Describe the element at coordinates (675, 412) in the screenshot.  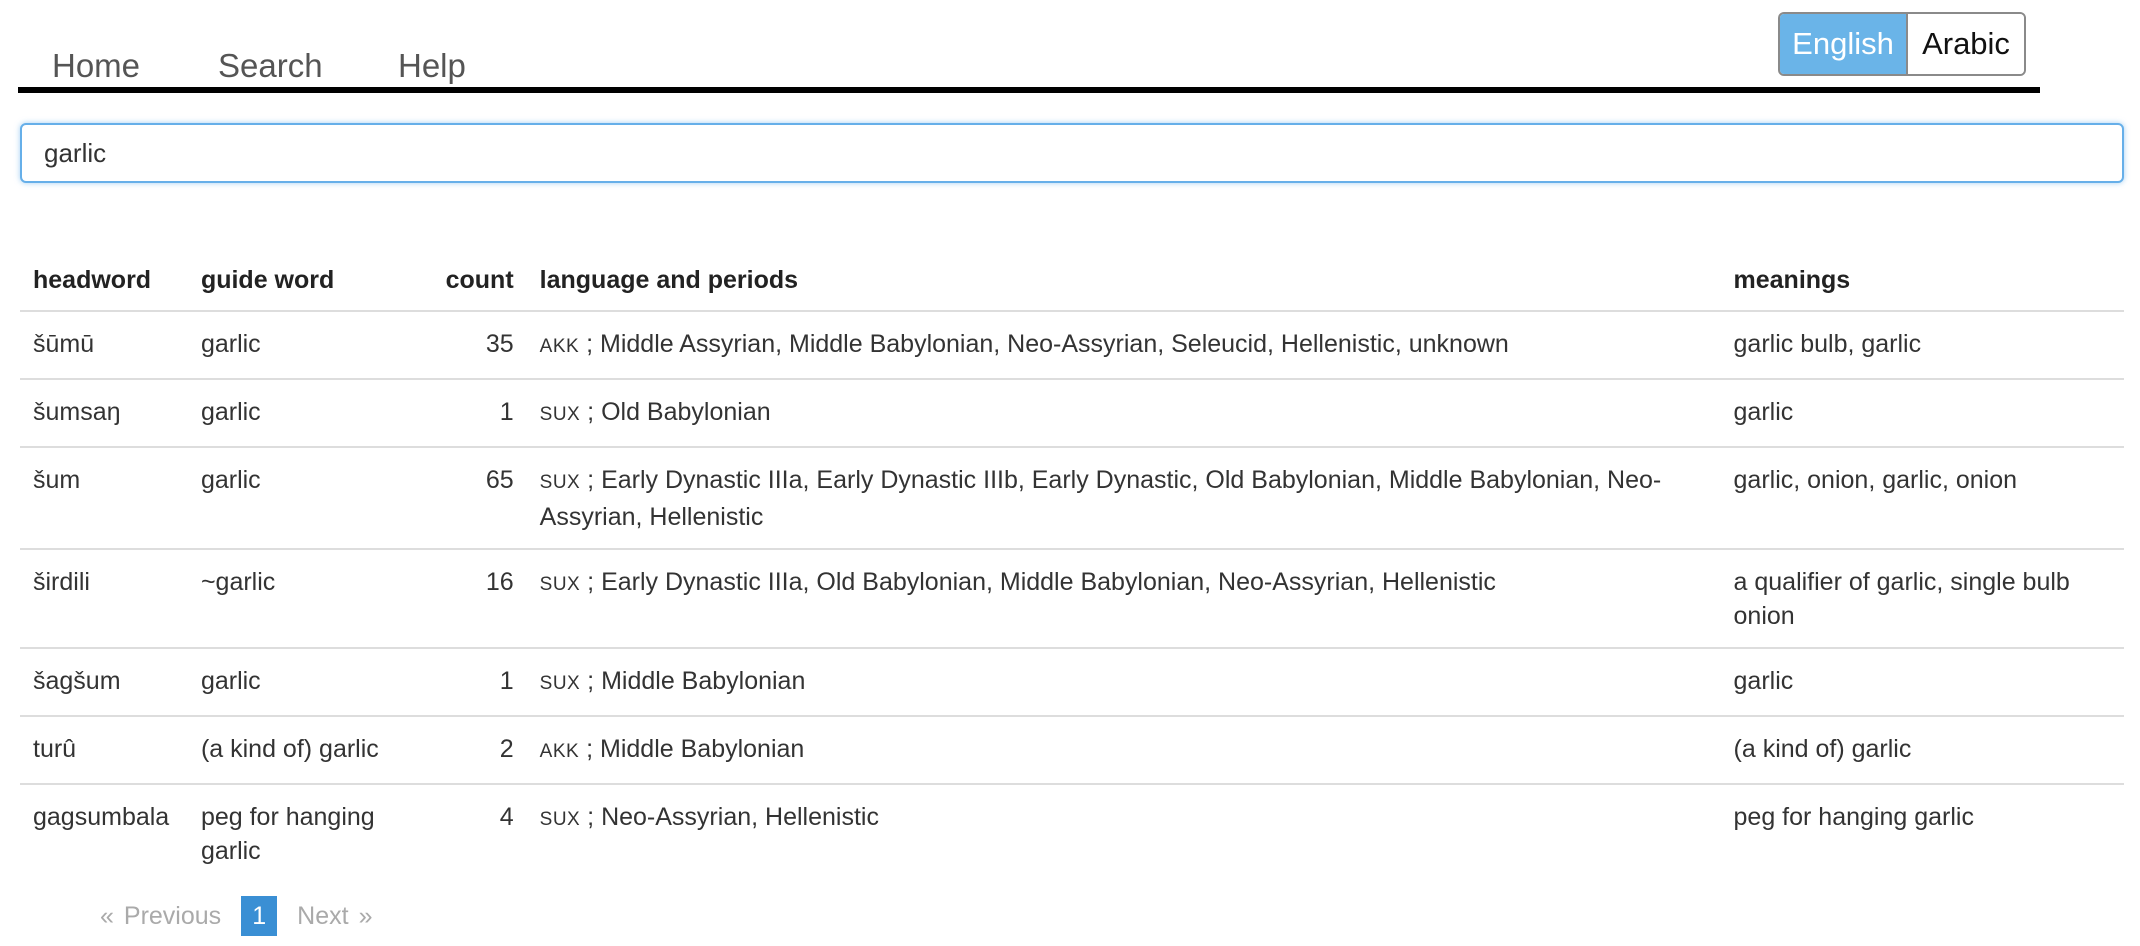
I see `periods-text: ; Old Babylonian` at that location.